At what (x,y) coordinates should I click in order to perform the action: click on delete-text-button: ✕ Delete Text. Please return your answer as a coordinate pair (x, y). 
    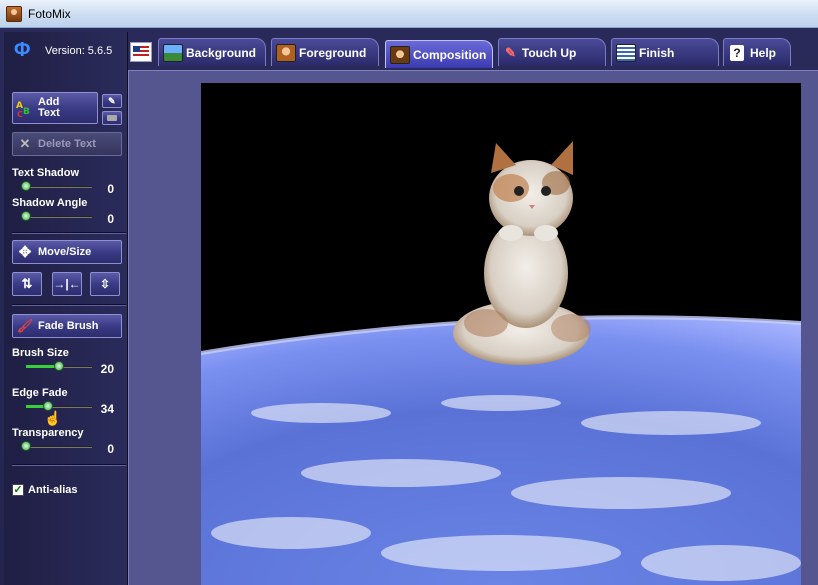
    Looking at the image, I should click on (67, 144).